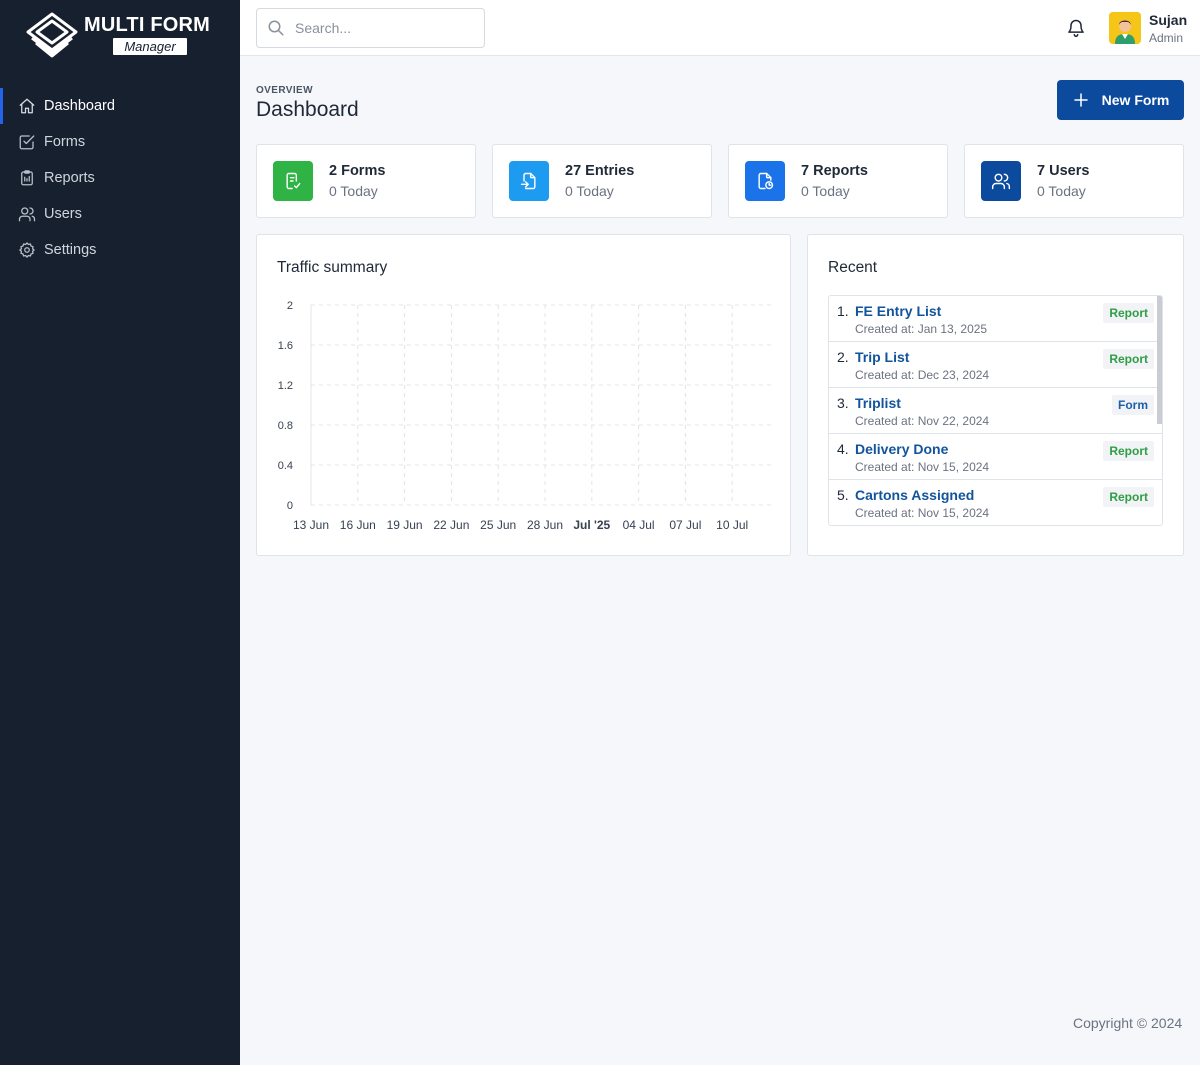 This screenshot has width=1200, height=1065. What do you see at coordinates (285, 426) in the screenshot?
I see `y-tick-label: 0.8` at bounding box center [285, 426].